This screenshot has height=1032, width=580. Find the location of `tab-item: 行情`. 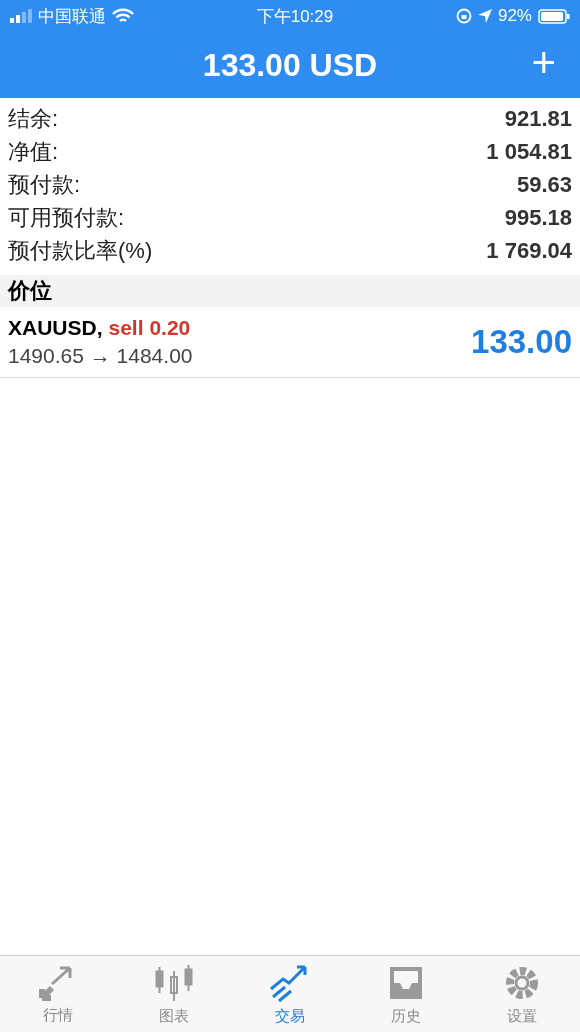

tab-item: 行情 is located at coordinates (58, 994).